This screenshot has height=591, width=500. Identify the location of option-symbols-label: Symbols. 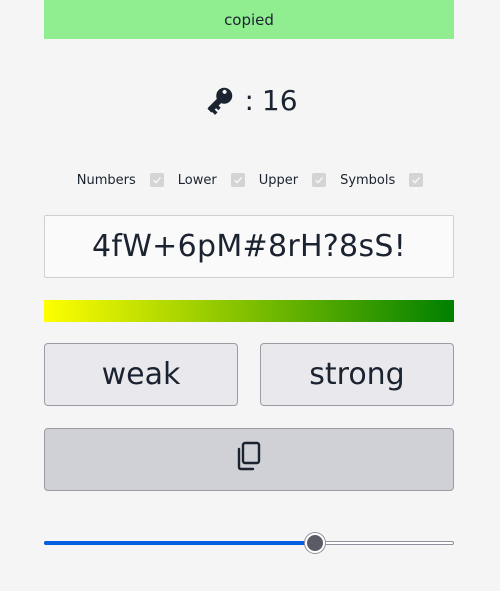
(368, 180).